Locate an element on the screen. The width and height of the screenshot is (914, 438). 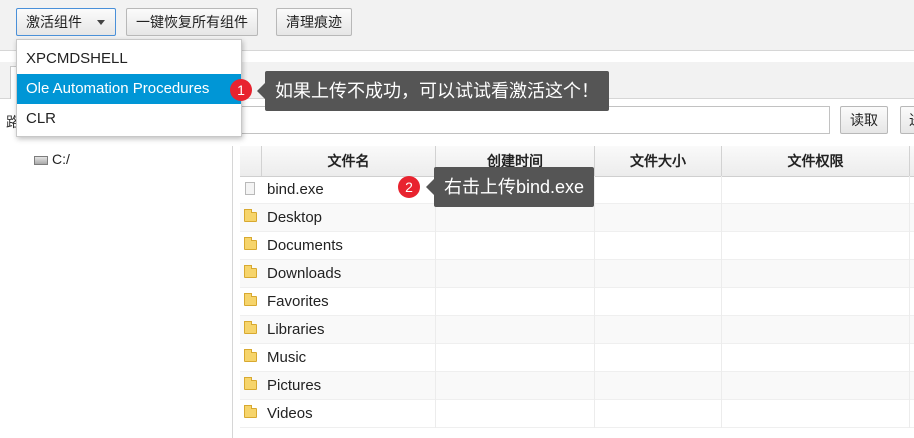
annotation-callout-2: 右击上传bind.exe is located at coordinates (510, 187).